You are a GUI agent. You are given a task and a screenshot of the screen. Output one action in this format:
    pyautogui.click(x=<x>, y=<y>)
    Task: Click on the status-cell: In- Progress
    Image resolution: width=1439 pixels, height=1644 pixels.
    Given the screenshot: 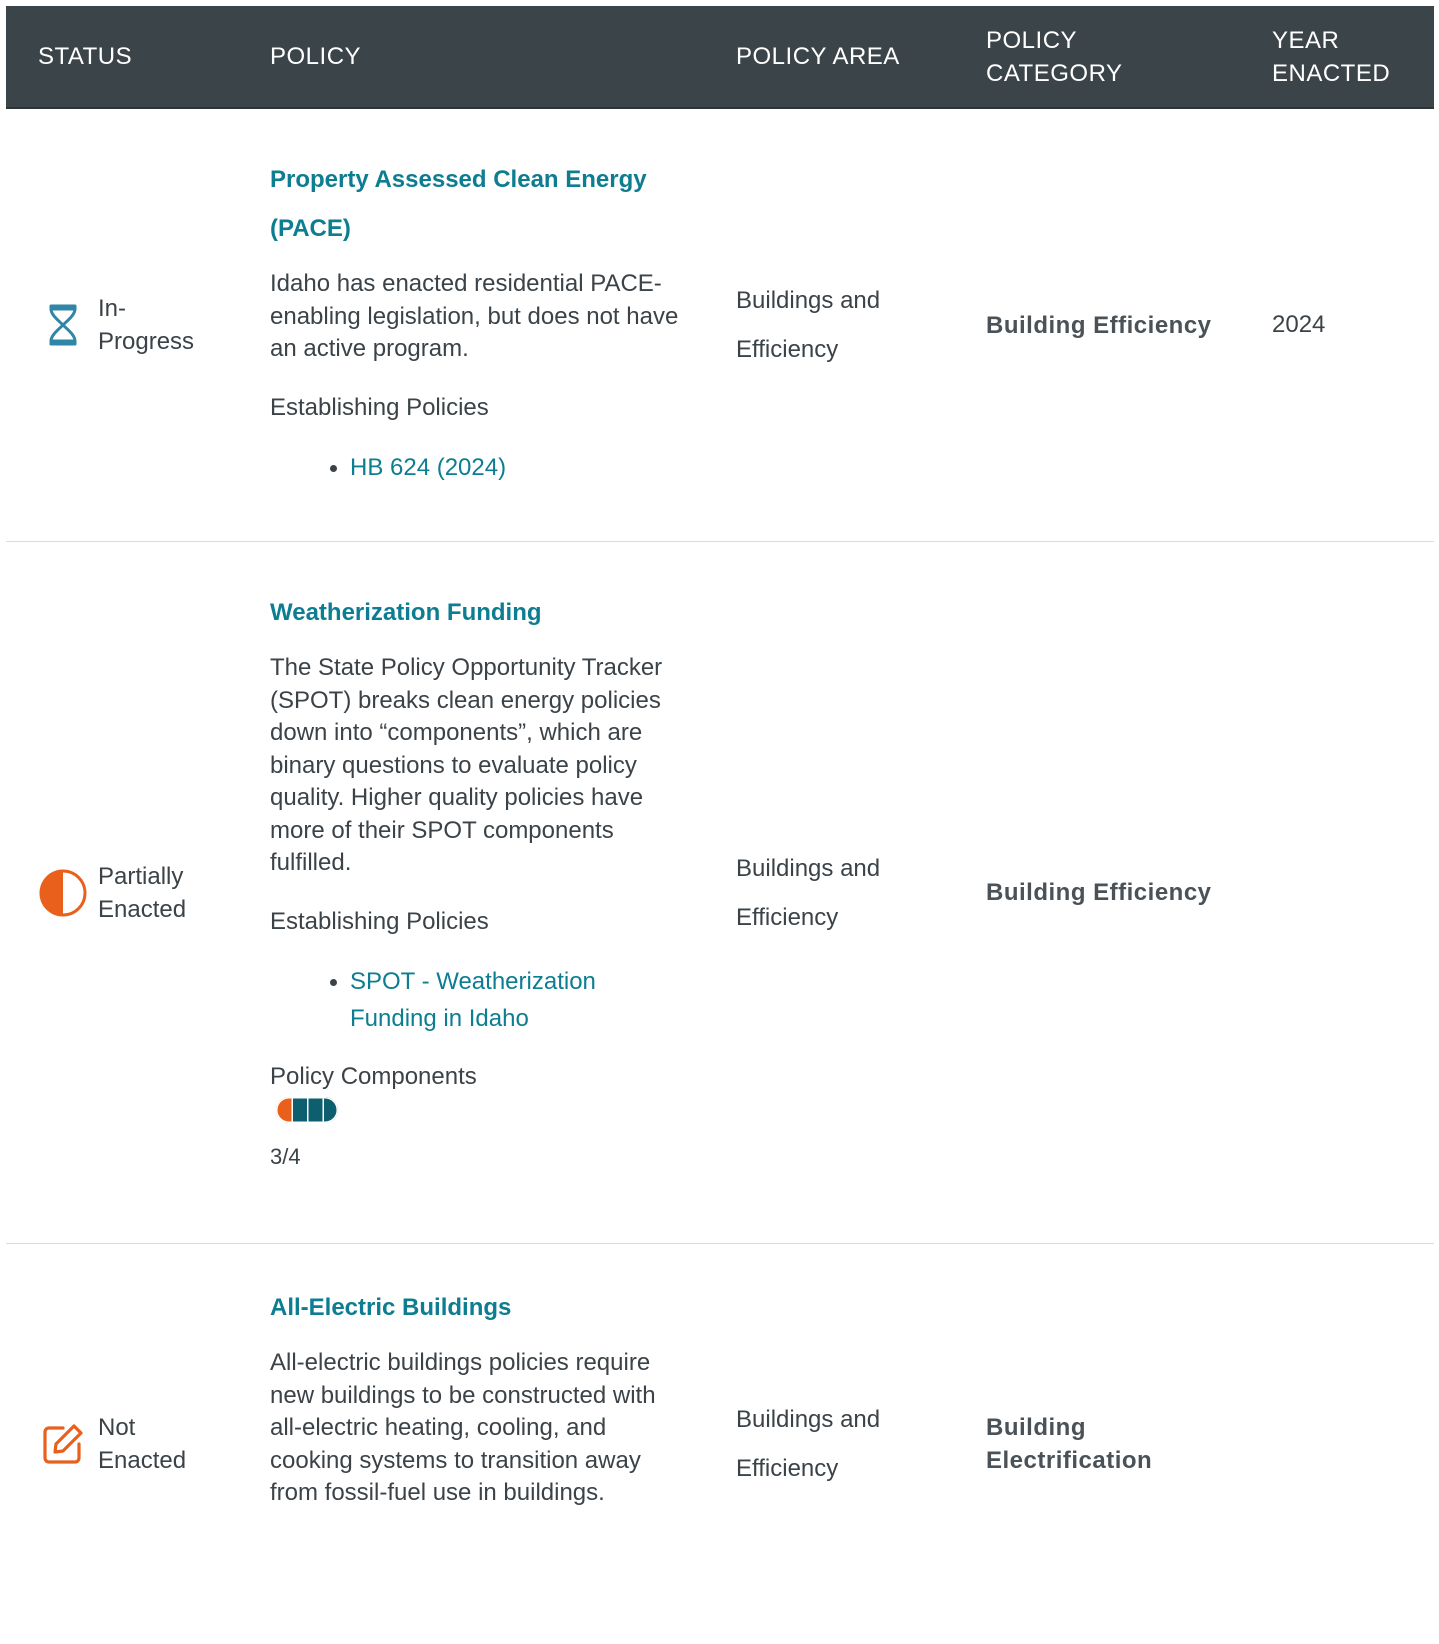 What is the action you would take?
    pyautogui.click(x=138, y=325)
    